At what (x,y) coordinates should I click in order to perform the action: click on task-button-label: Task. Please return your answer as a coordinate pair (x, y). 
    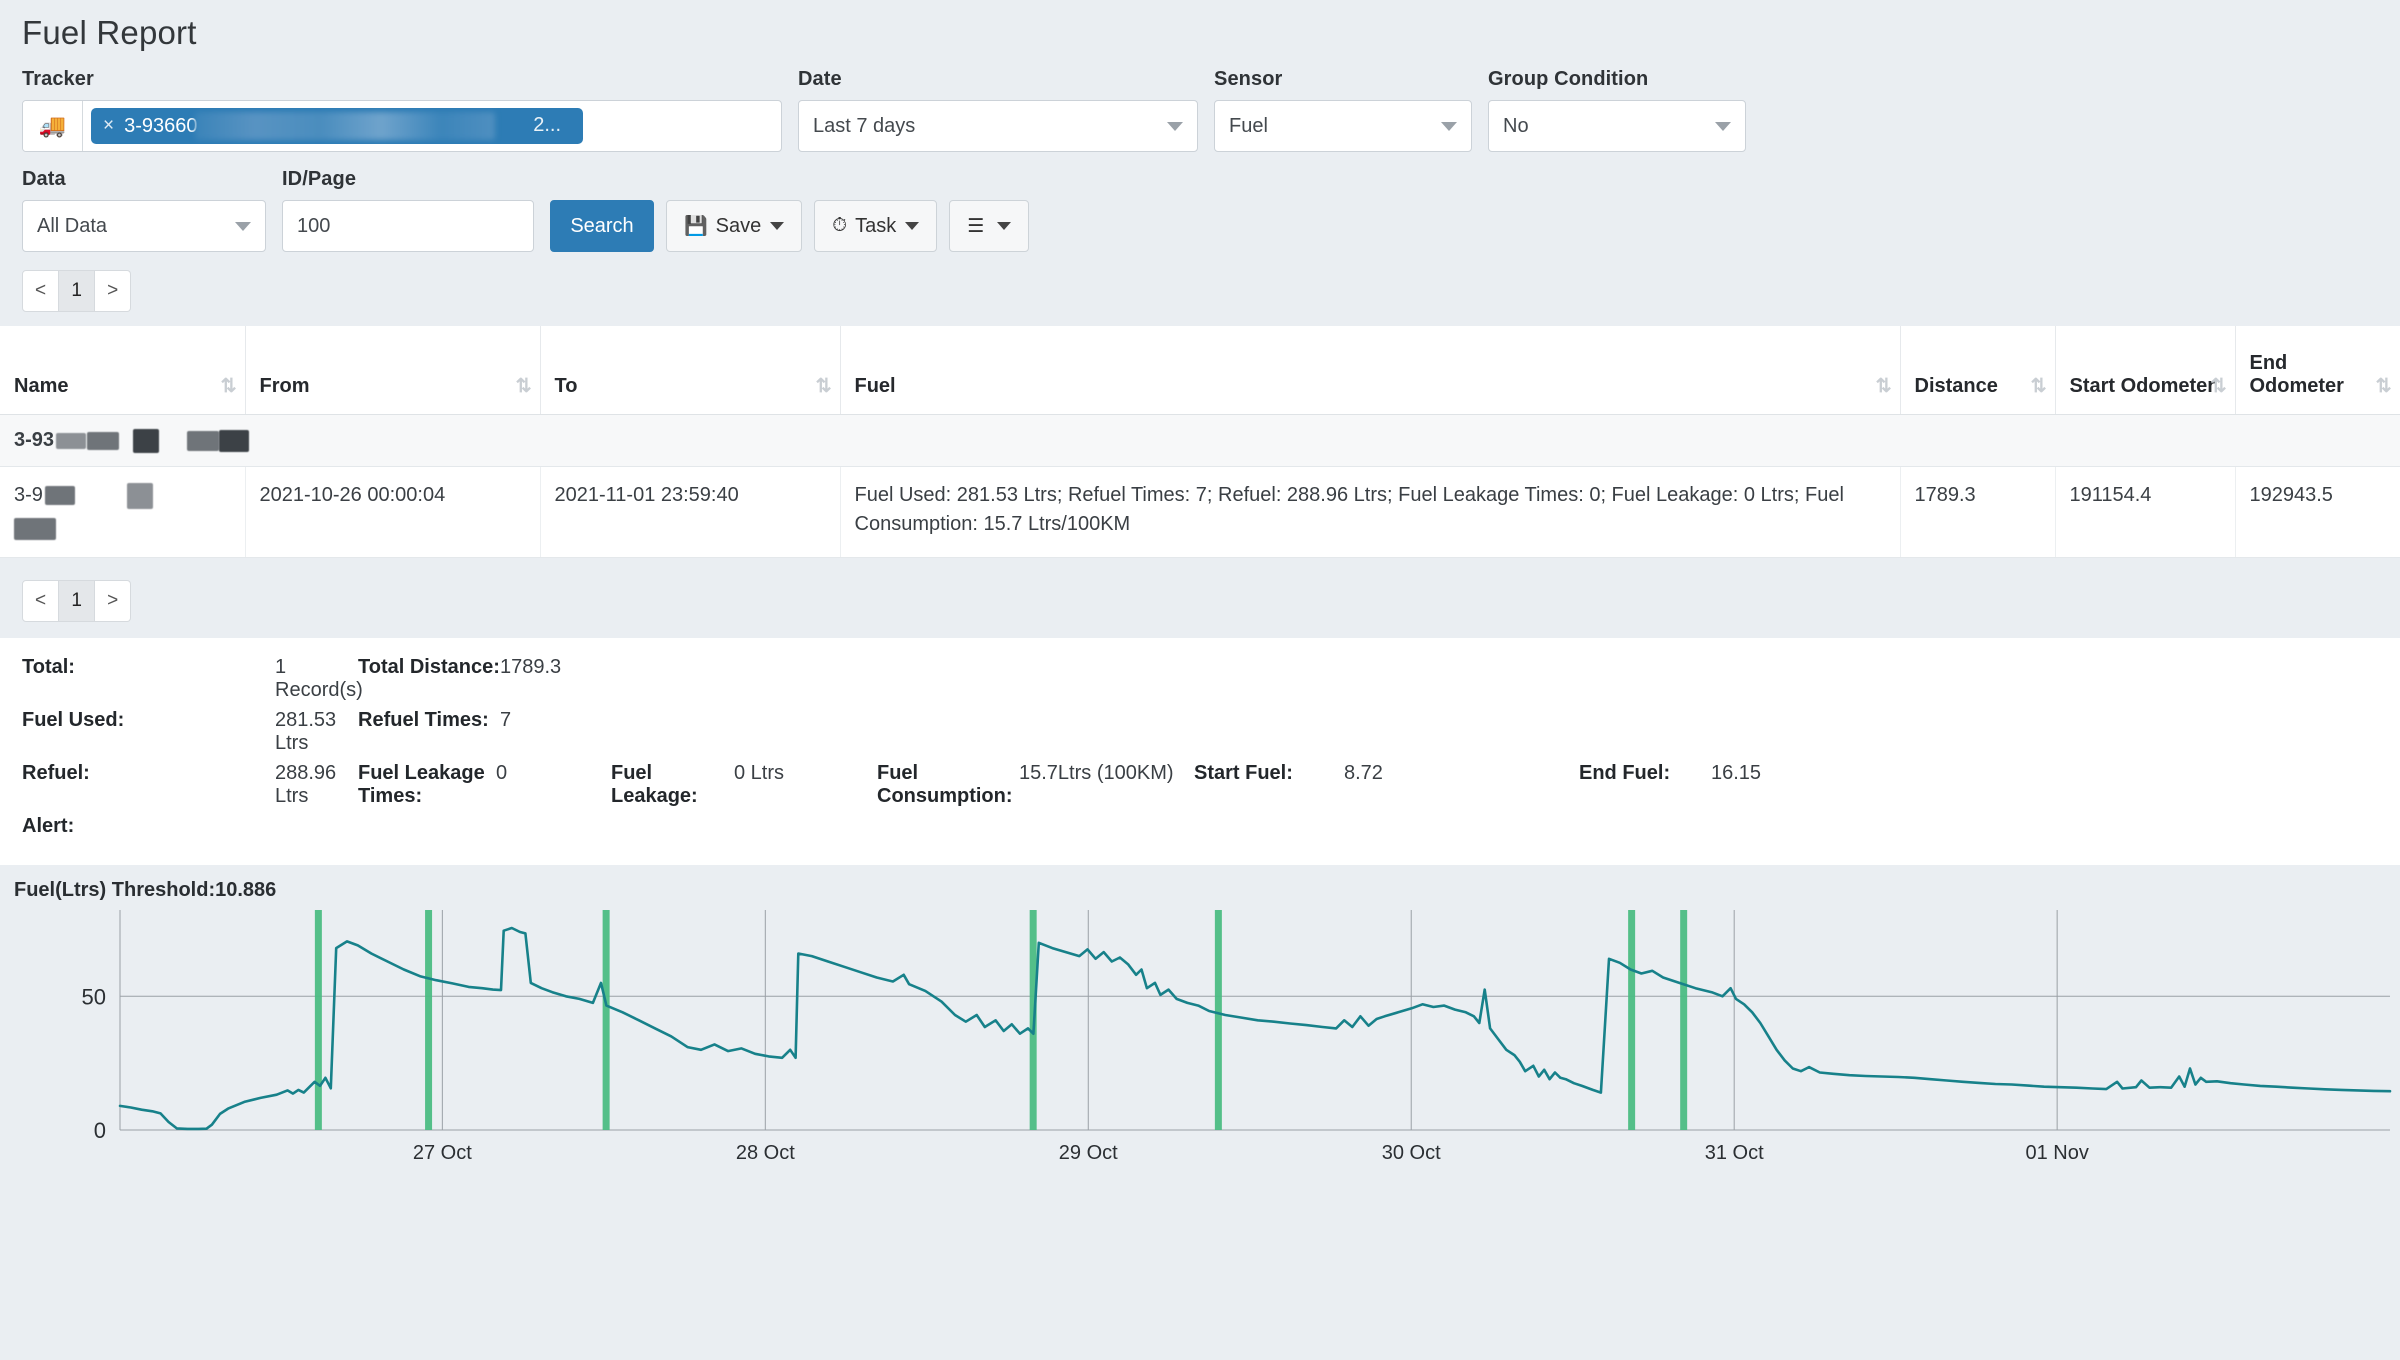
    Looking at the image, I should click on (876, 225).